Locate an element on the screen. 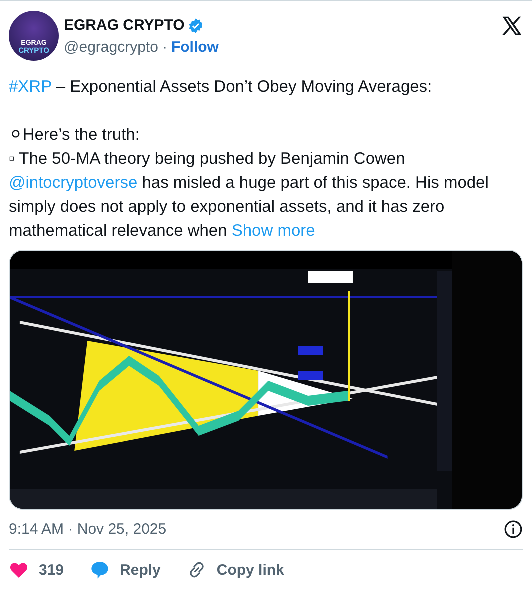 The height and width of the screenshot is (599, 532). follow-link: Follow is located at coordinates (195, 47).